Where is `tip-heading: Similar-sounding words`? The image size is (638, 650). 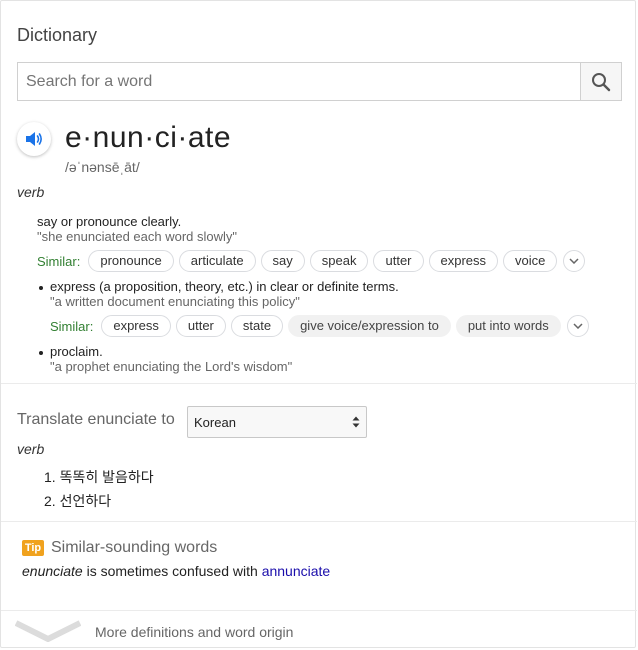
tip-heading: Similar-sounding words is located at coordinates (134, 547).